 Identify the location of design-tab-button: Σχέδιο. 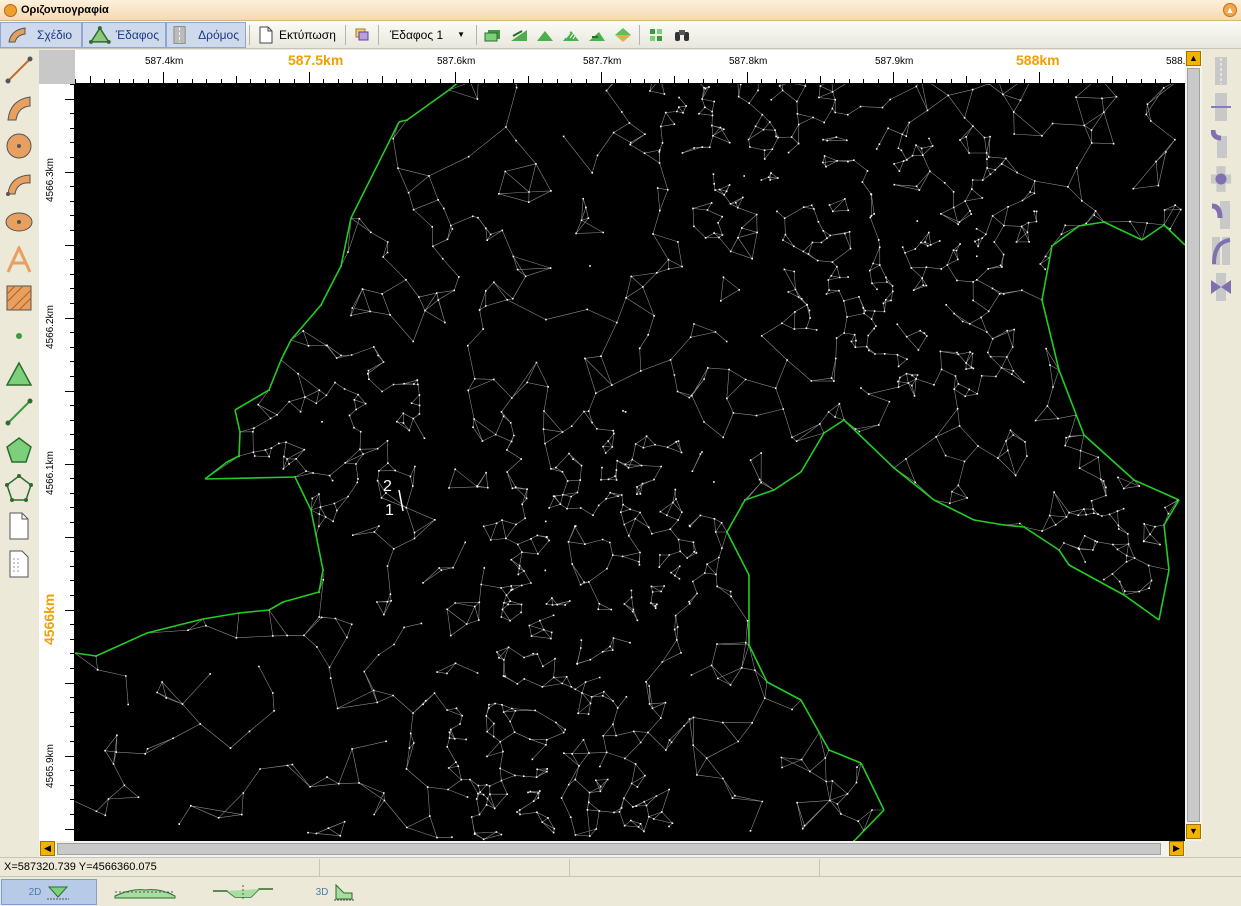
(41, 34).